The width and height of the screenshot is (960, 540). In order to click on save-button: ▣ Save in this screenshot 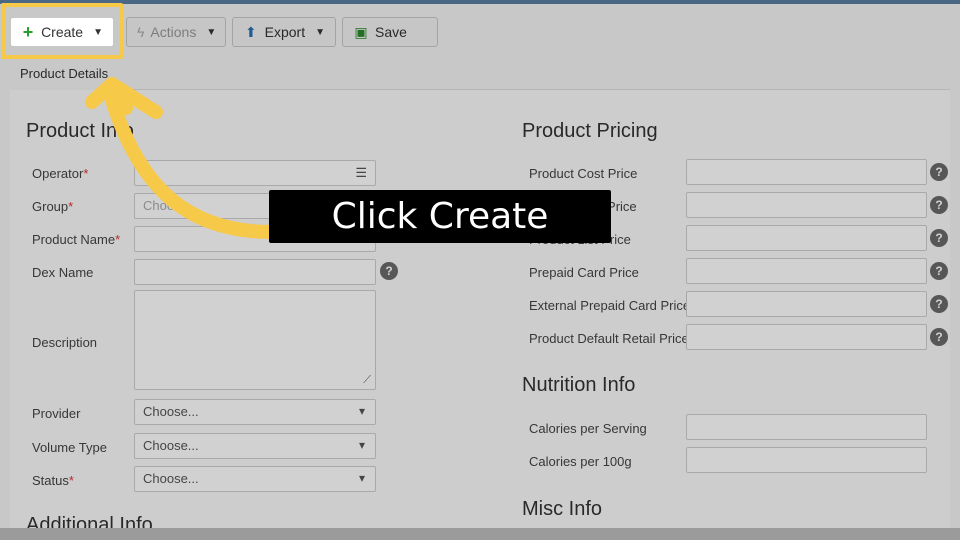, I will do `click(390, 32)`.